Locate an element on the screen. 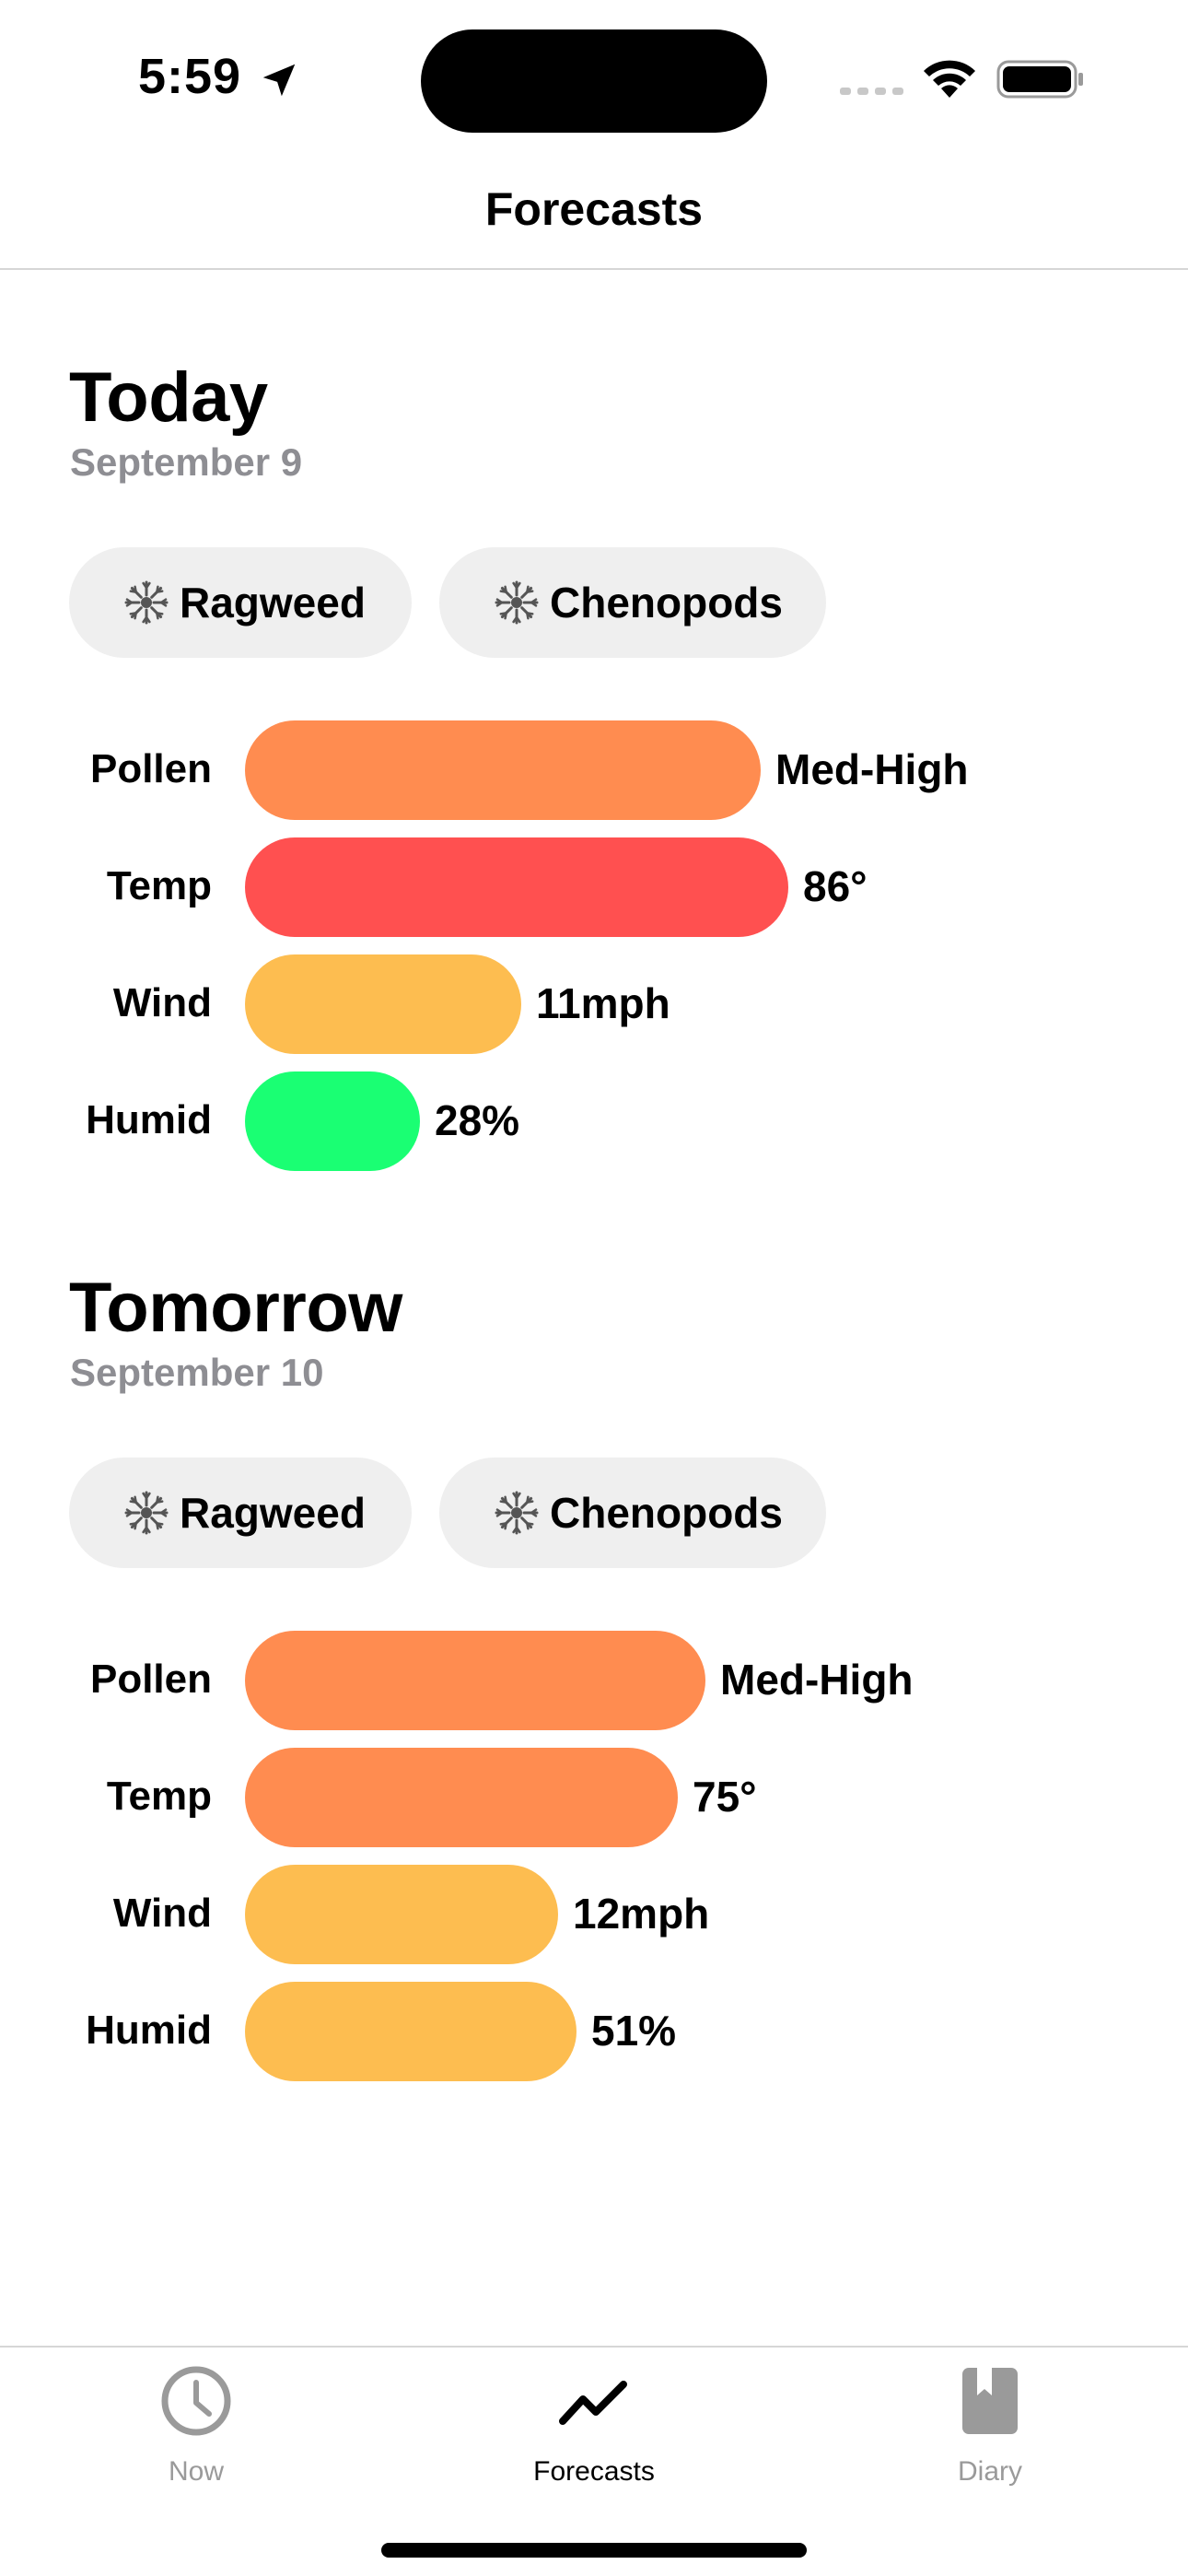  section-title-today: Today is located at coordinates (168, 397).